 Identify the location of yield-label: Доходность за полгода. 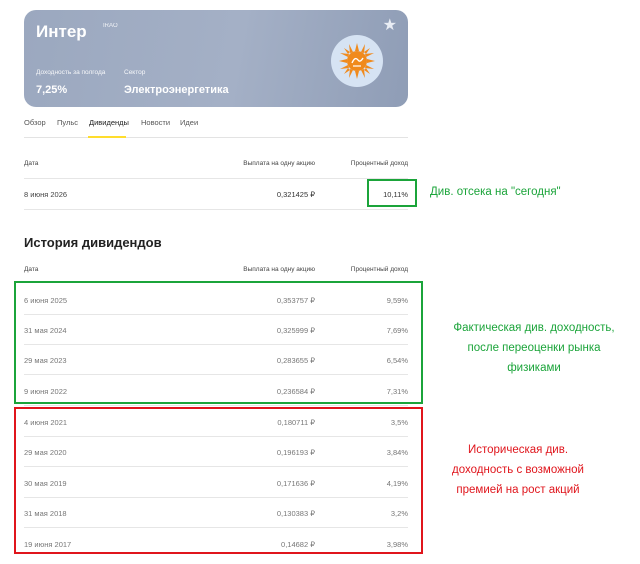
(71, 72).